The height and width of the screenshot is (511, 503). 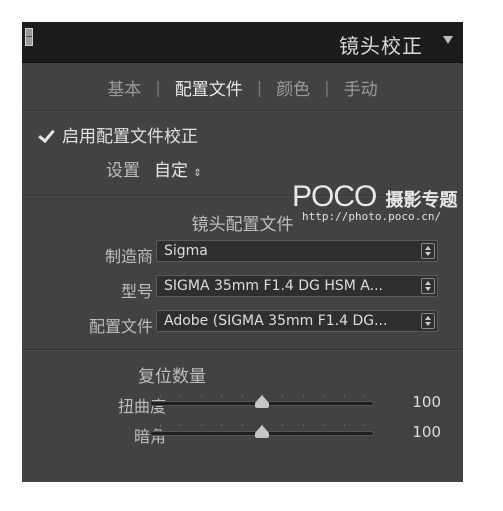 I want to click on enable-profile-correction: 启用配置文件校正, so click(x=118, y=134).